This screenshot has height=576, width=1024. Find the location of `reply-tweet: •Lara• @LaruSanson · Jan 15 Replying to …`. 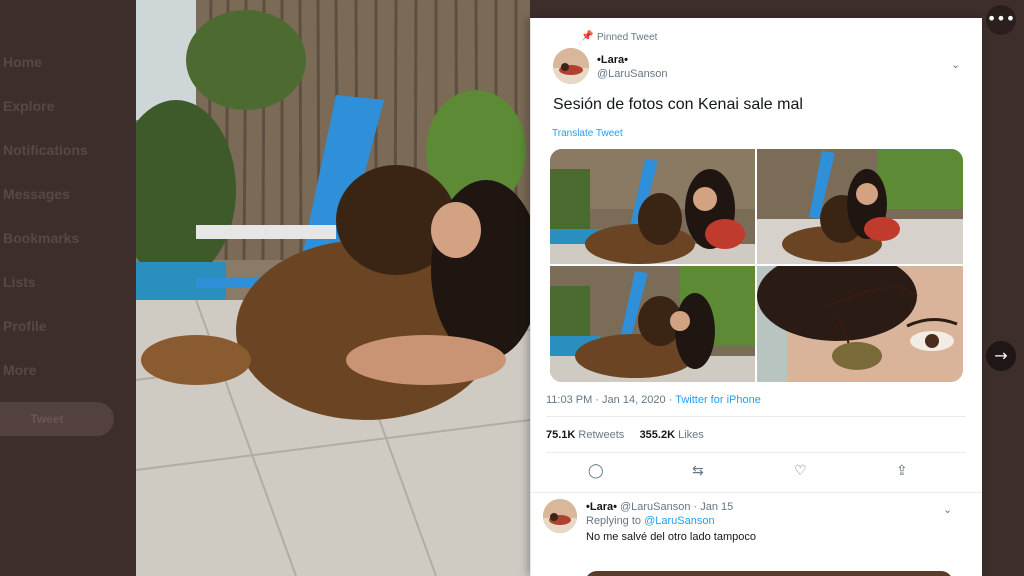

reply-tweet: •Lara• @LaruSanson · Jan 15 Replying to … is located at coordinates (756, 534).